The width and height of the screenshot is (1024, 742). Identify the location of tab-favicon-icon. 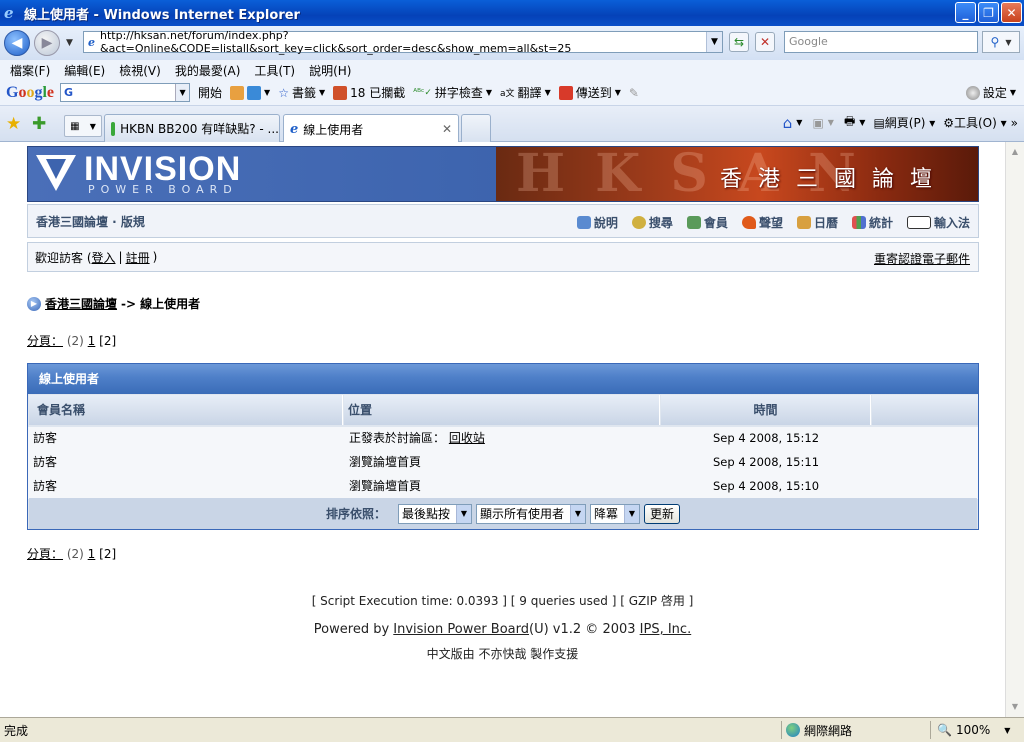
(113, 128).